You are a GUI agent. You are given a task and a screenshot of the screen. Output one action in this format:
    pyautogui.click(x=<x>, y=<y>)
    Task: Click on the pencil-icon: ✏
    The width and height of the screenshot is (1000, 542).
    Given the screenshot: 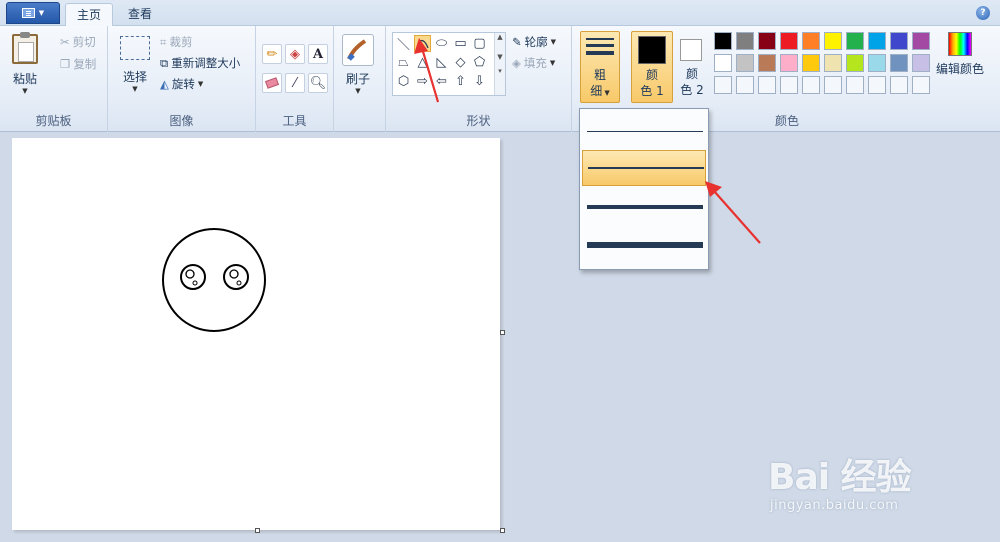 What is the action you would take?
    pyautogui.click(x=272, y=54)
    